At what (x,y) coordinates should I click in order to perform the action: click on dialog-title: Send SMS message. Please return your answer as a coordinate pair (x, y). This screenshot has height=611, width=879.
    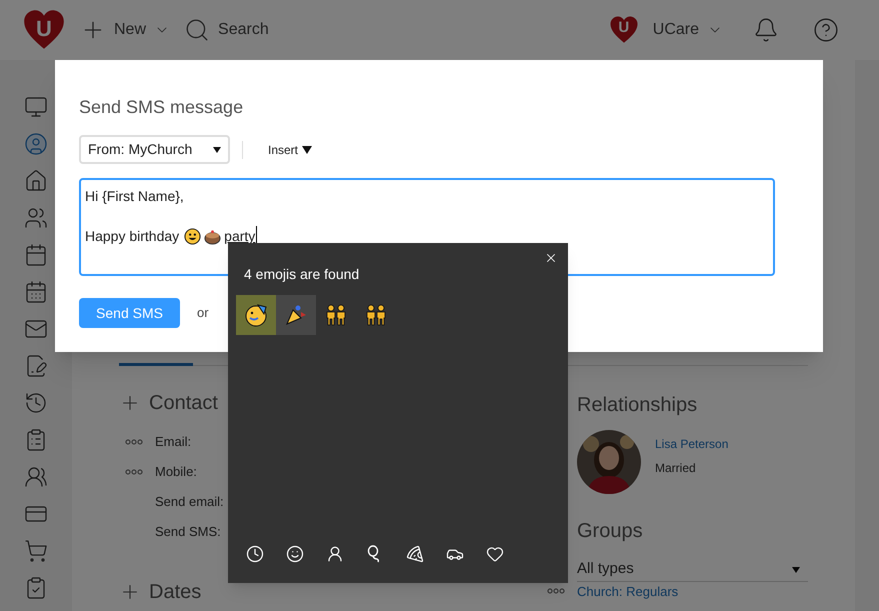
    Looking at the image, I should click on (161, 107).